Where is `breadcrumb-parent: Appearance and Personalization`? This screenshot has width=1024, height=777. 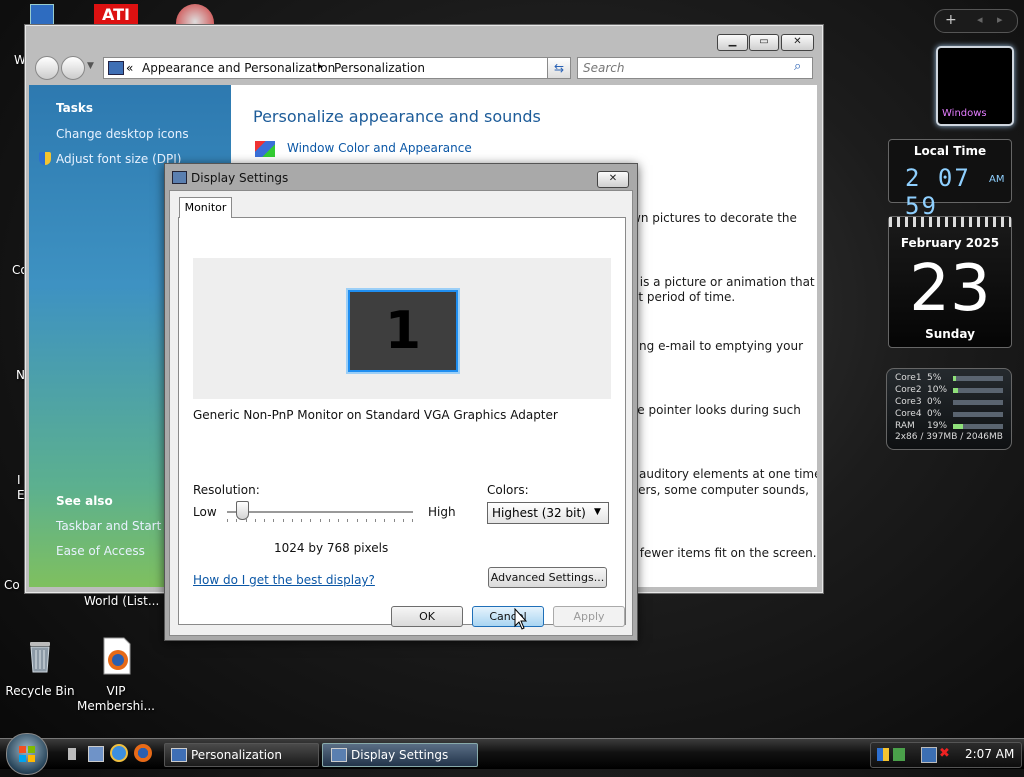
breadcrumb-parent: Appearance and Personalization is located at coordinates (238, 68).